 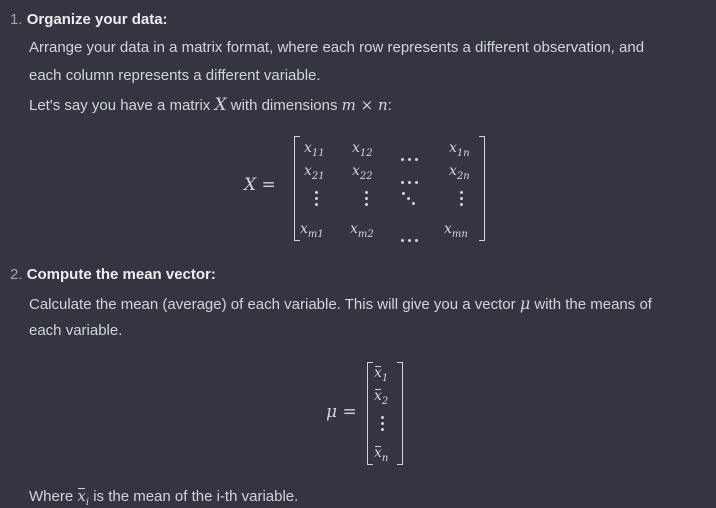 I want to click on step-number: 1., so click(x=16, y=19).